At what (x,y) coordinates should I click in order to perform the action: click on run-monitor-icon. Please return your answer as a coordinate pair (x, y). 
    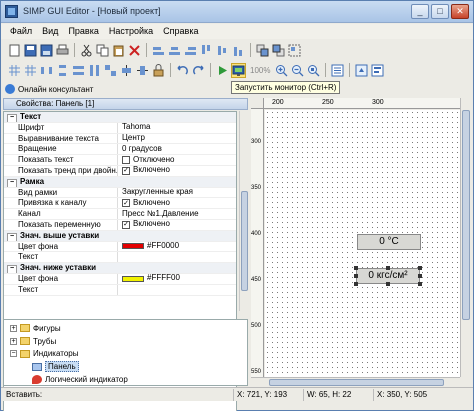
    Looking at the image, I should click on (238, 70).